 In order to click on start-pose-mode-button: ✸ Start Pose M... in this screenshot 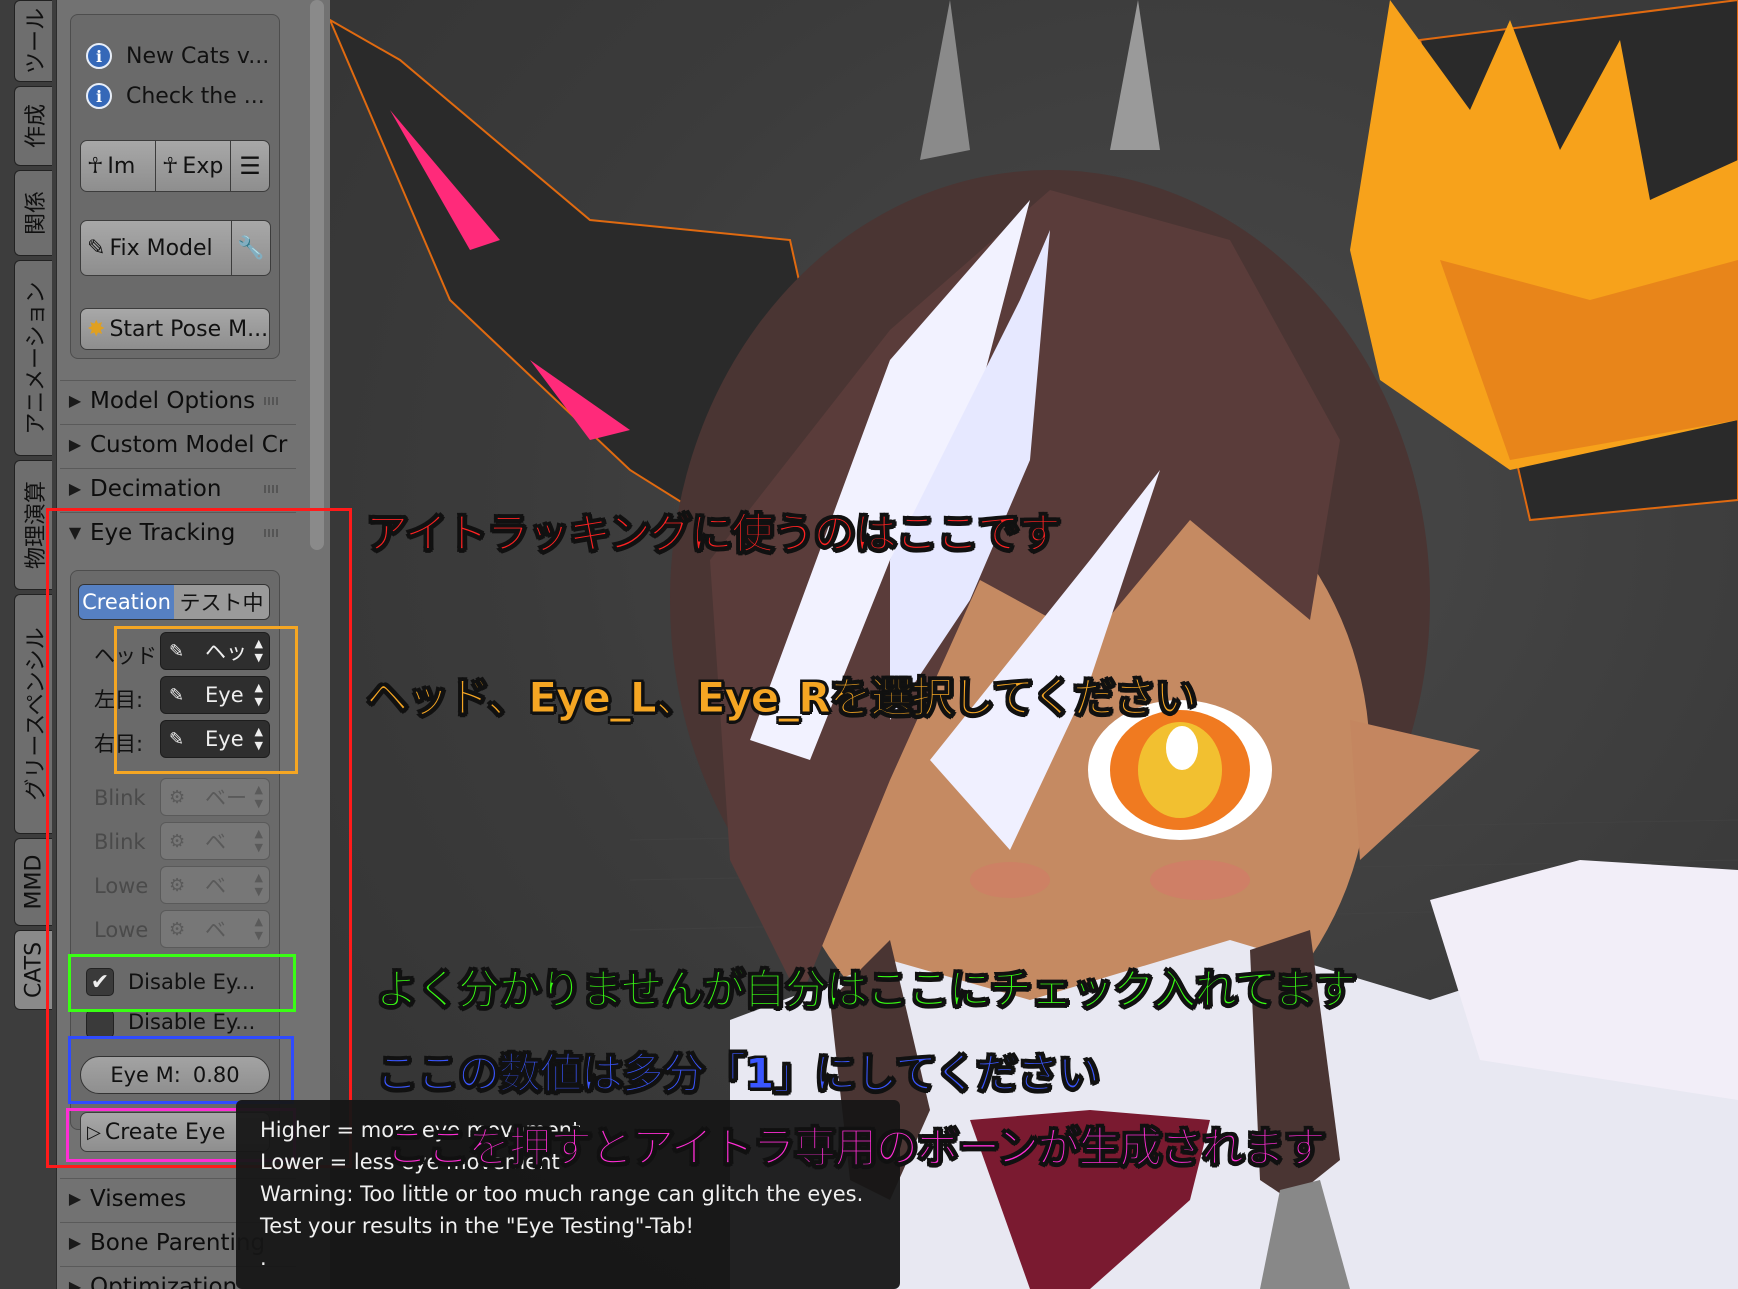, I will do `click(175, 329)`.